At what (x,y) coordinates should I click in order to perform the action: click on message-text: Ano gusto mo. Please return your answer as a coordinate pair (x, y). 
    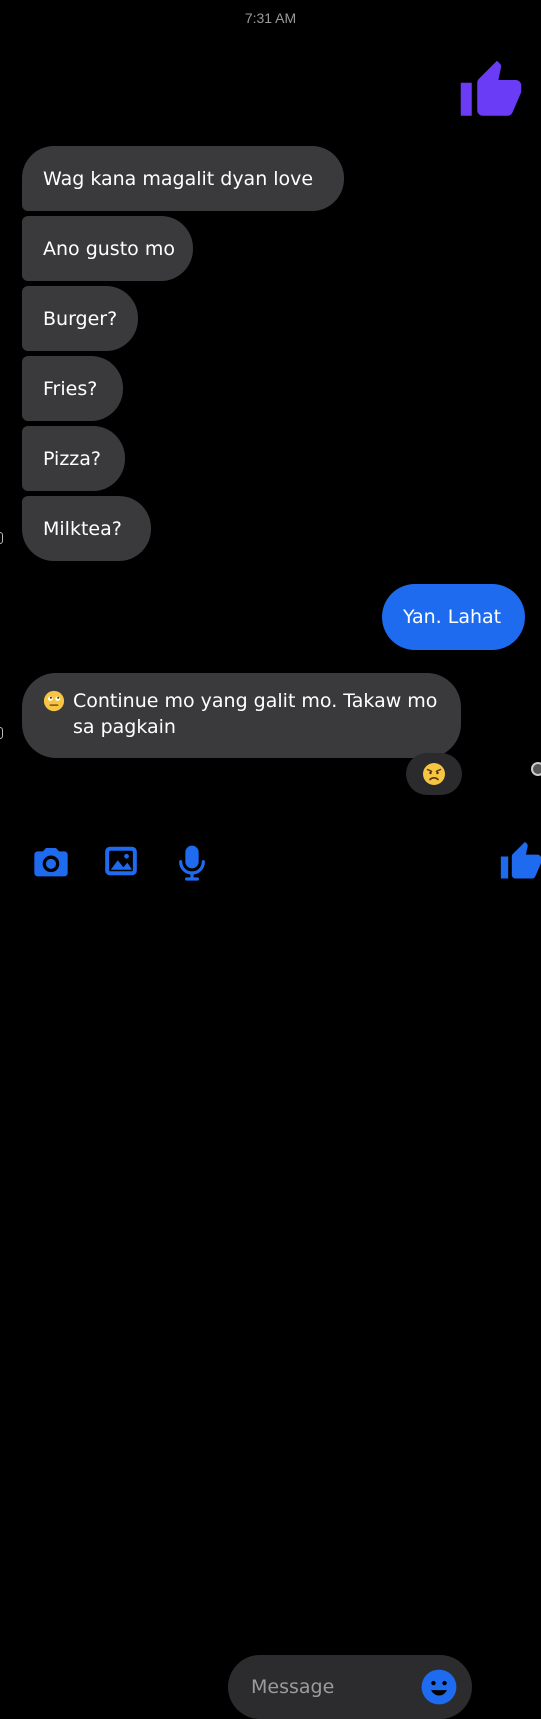
    Looking at the image, I should click on (109, 248).